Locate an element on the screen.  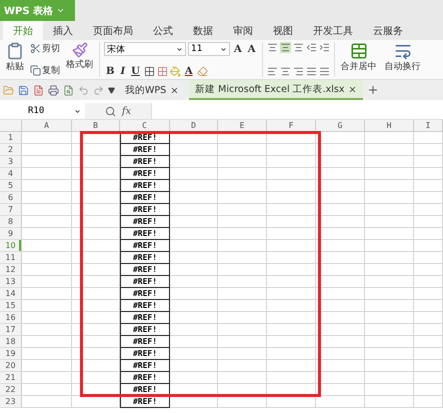
ribbon-tab: 审阅 is located at coordinates (243, 30).